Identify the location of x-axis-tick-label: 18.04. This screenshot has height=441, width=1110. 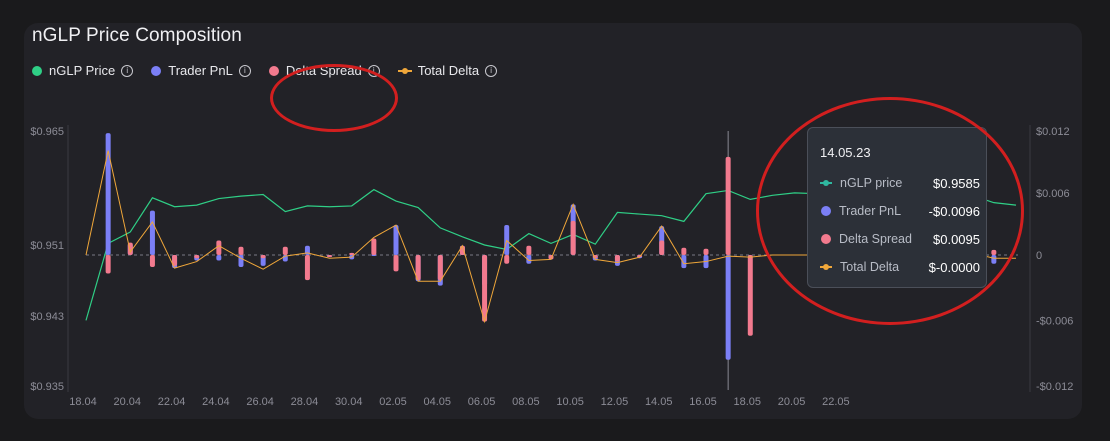
(83, 402).